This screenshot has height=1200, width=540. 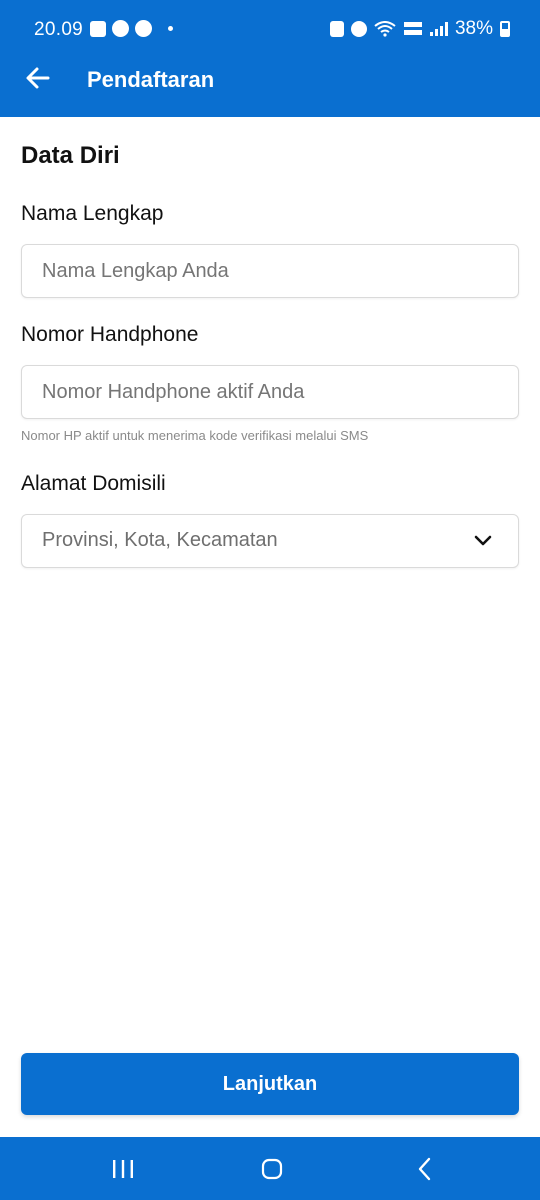 I want to click on system-navigation-bar, so click(x=270, y=1168).